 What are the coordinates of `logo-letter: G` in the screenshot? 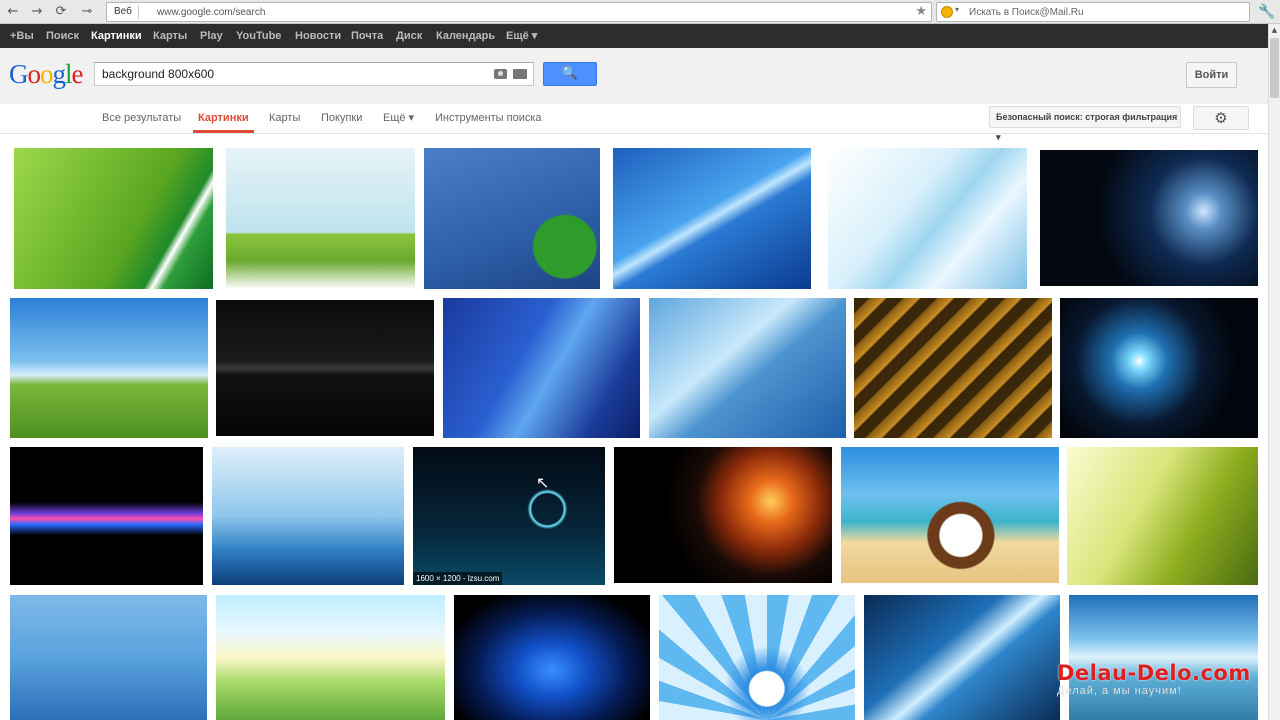 It's located at (18, 74).